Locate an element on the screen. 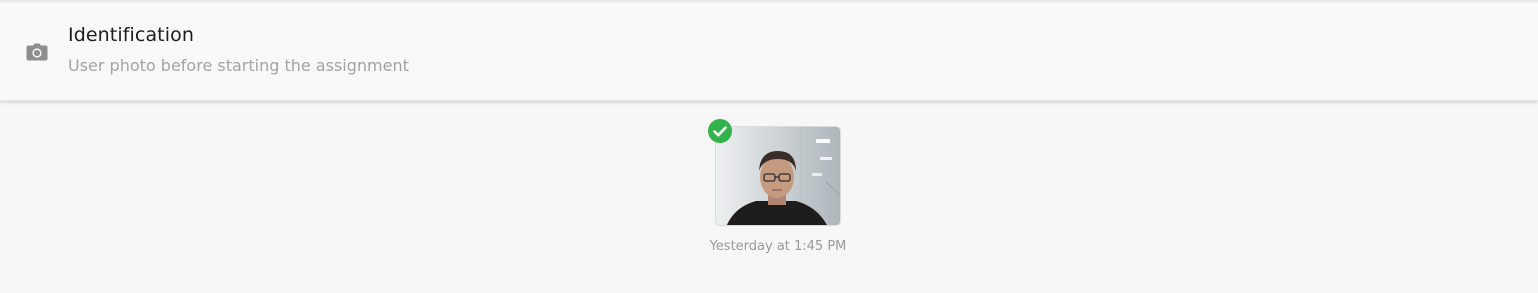 This screenshot has height=293, width=1538. check-circle-icon is located at coordinates (720, 131).